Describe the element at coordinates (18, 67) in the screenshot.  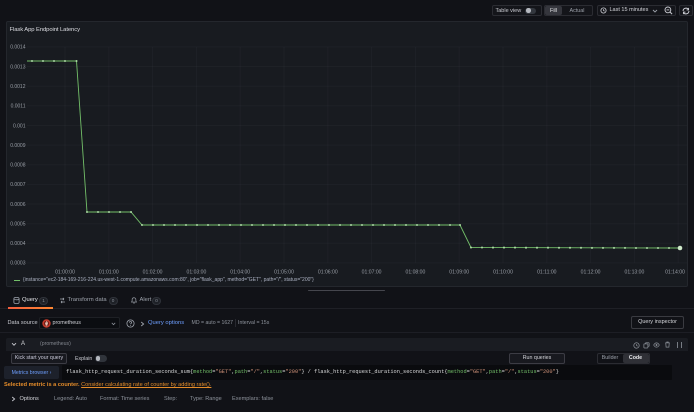
I see `svg-text: 0.0013` at that location.